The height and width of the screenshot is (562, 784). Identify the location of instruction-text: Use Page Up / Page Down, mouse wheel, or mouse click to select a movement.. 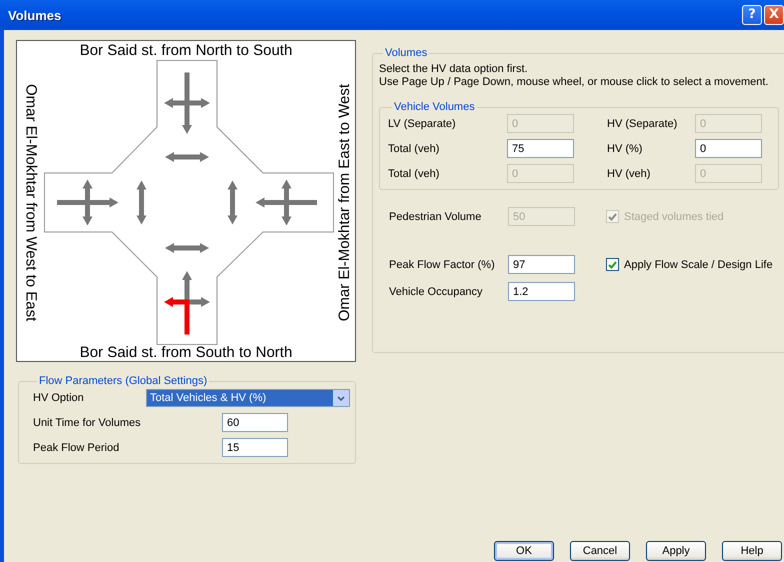
(574, 82).